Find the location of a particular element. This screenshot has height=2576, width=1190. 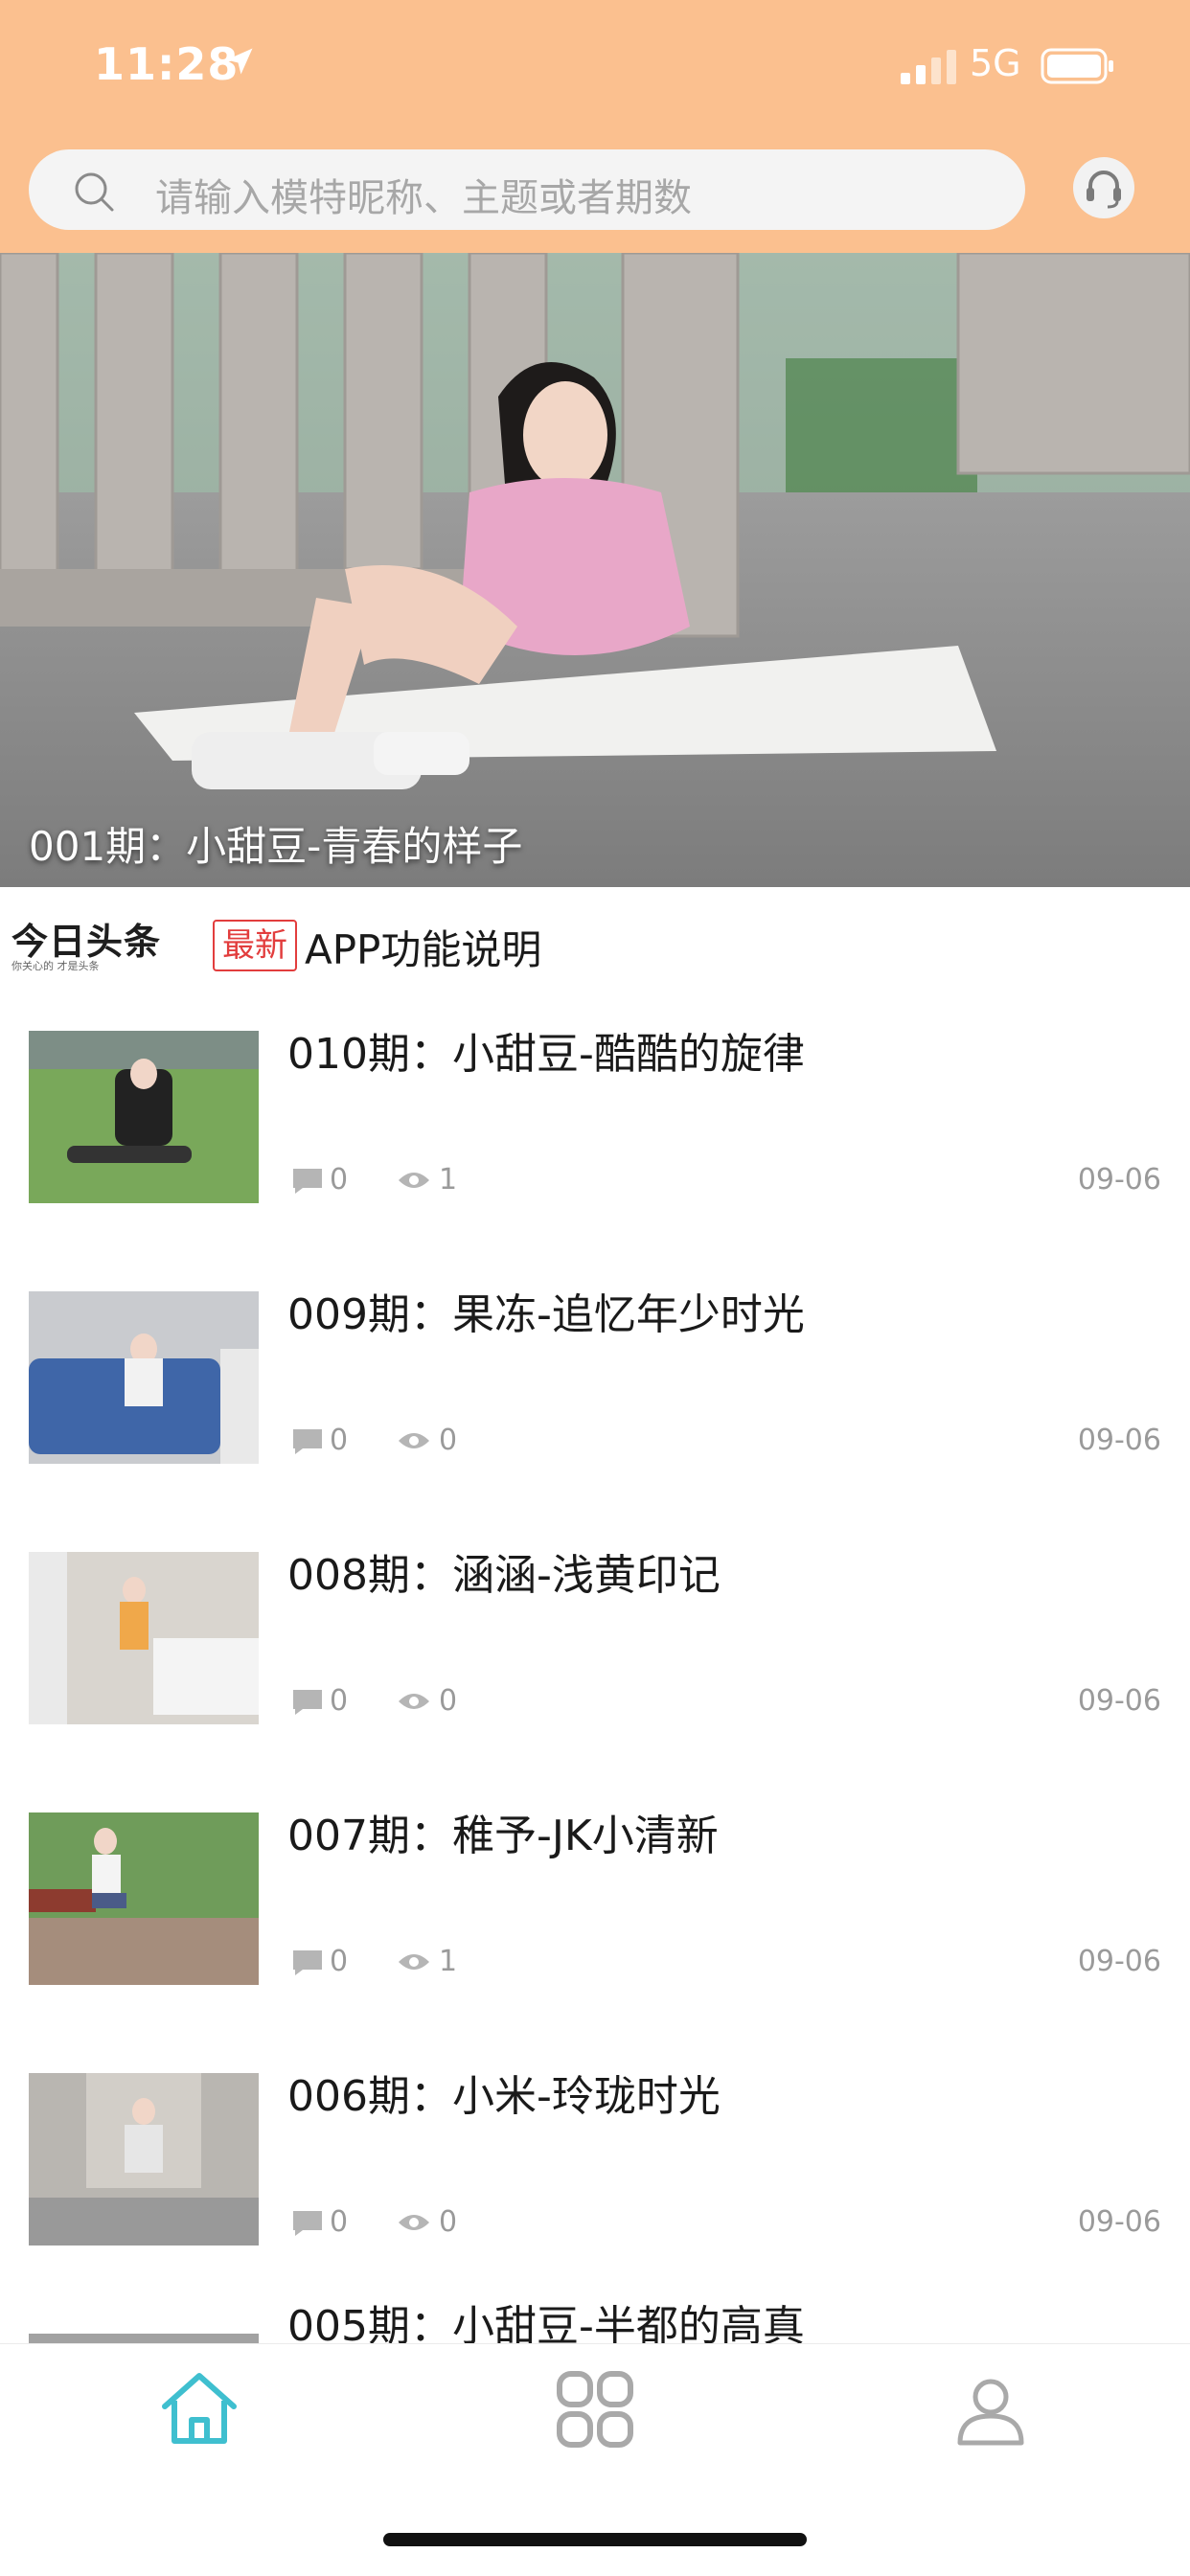

post-title: 009期：果冻-追忆年少时光 is located at coordinates (546, 1315).